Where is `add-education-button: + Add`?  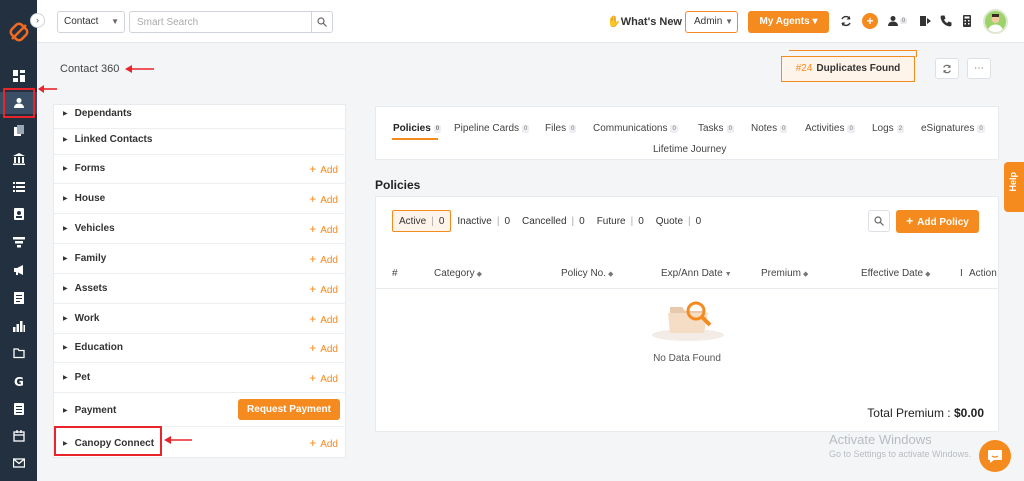 add-education-button: + Add is located at coordinates (323, 348).